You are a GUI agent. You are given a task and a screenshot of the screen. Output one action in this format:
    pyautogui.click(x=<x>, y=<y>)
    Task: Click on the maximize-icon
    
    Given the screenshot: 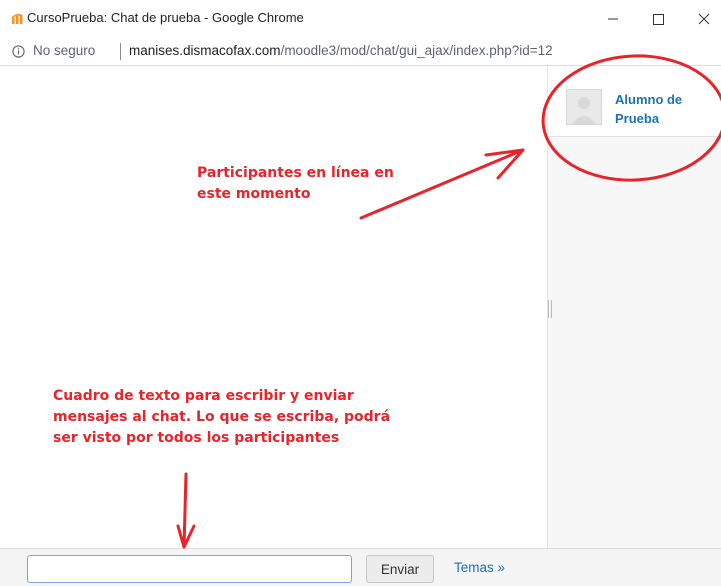 What is the action you would take?
    pyautogui.click(x=658, y=19)
    